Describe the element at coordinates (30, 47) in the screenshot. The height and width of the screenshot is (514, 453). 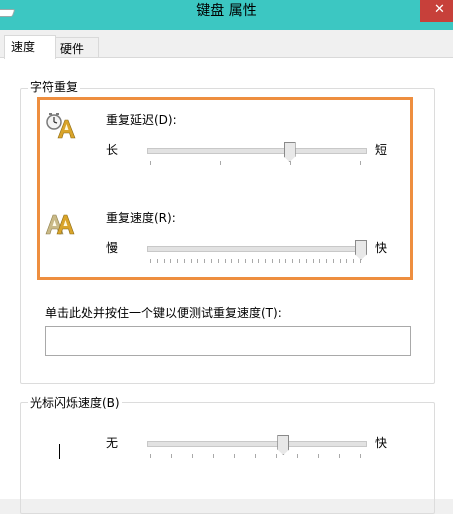
I see `tab-speed: 速度` at that location.